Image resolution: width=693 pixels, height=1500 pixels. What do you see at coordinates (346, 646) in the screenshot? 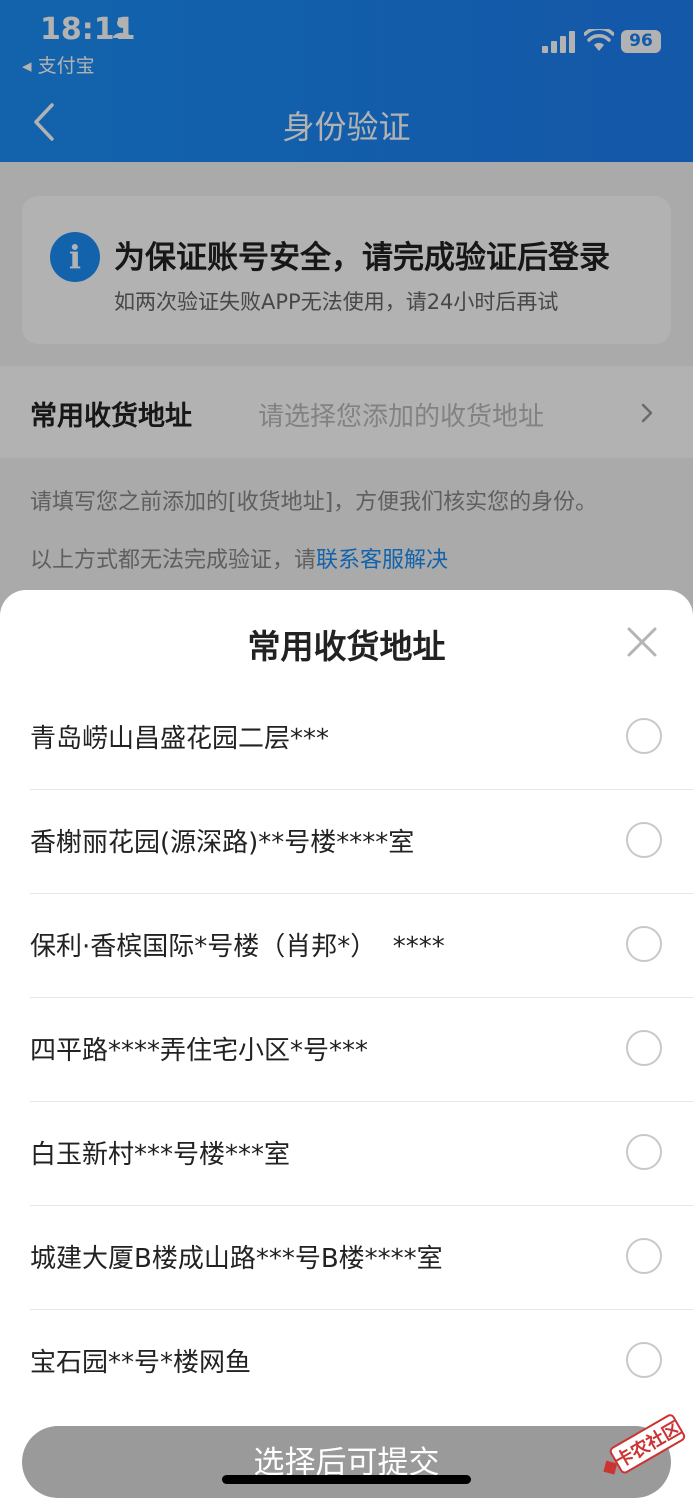
I see `sheet-title: 常用收货地址` at bounding box center [346, 646].